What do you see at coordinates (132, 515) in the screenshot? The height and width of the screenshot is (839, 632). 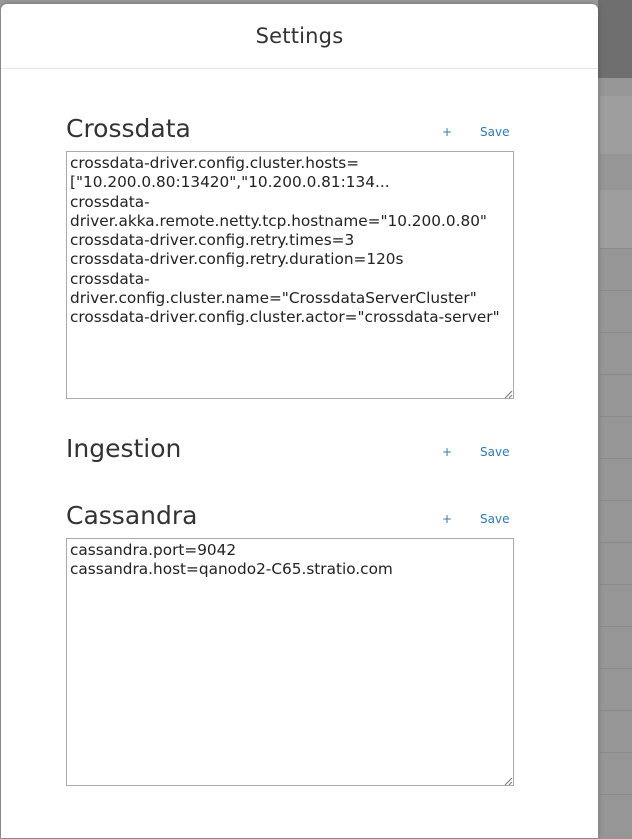 I see `section-title-cassandra: Cassandra` at bounding box center [132, 515].